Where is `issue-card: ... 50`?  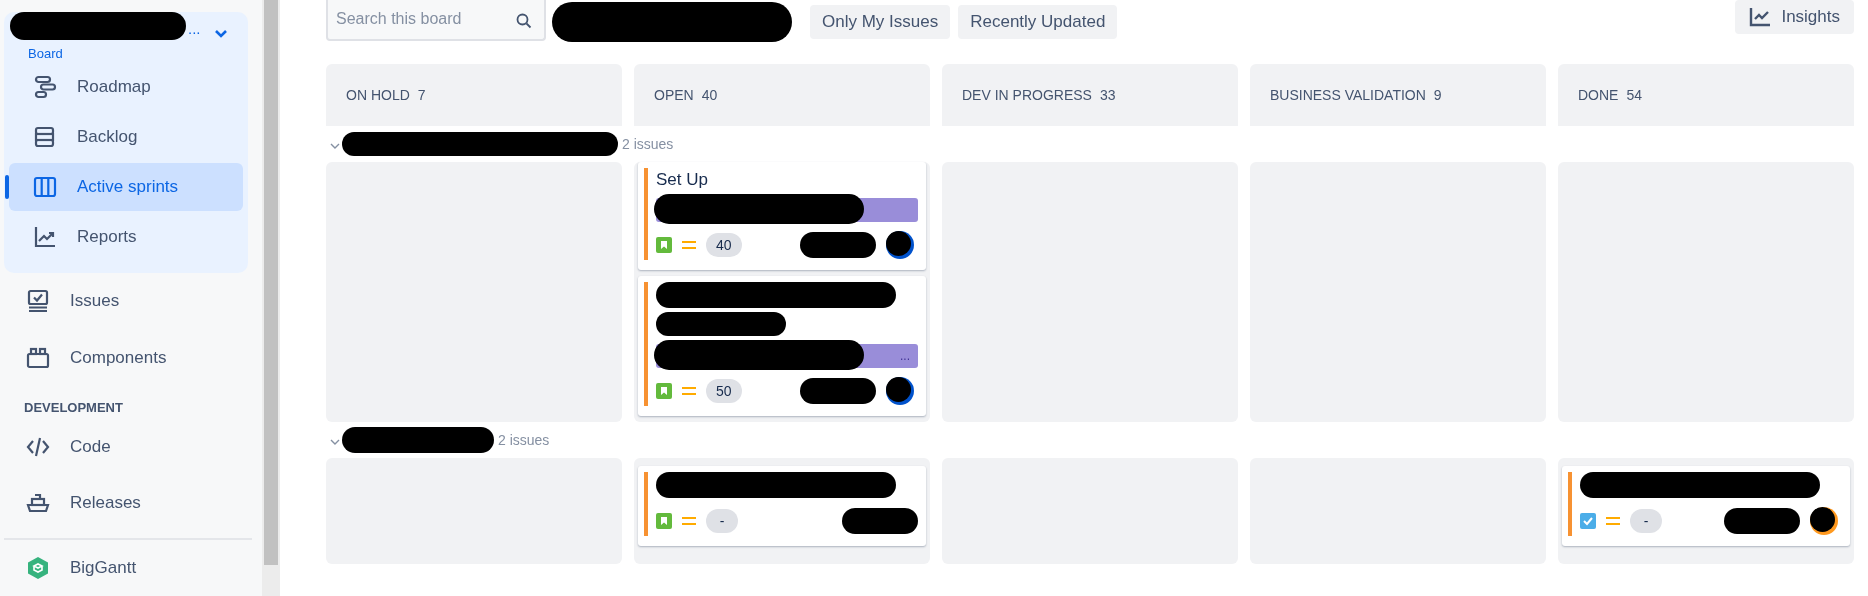 issue-card: ... 50 is located at coordinates (782, 346).